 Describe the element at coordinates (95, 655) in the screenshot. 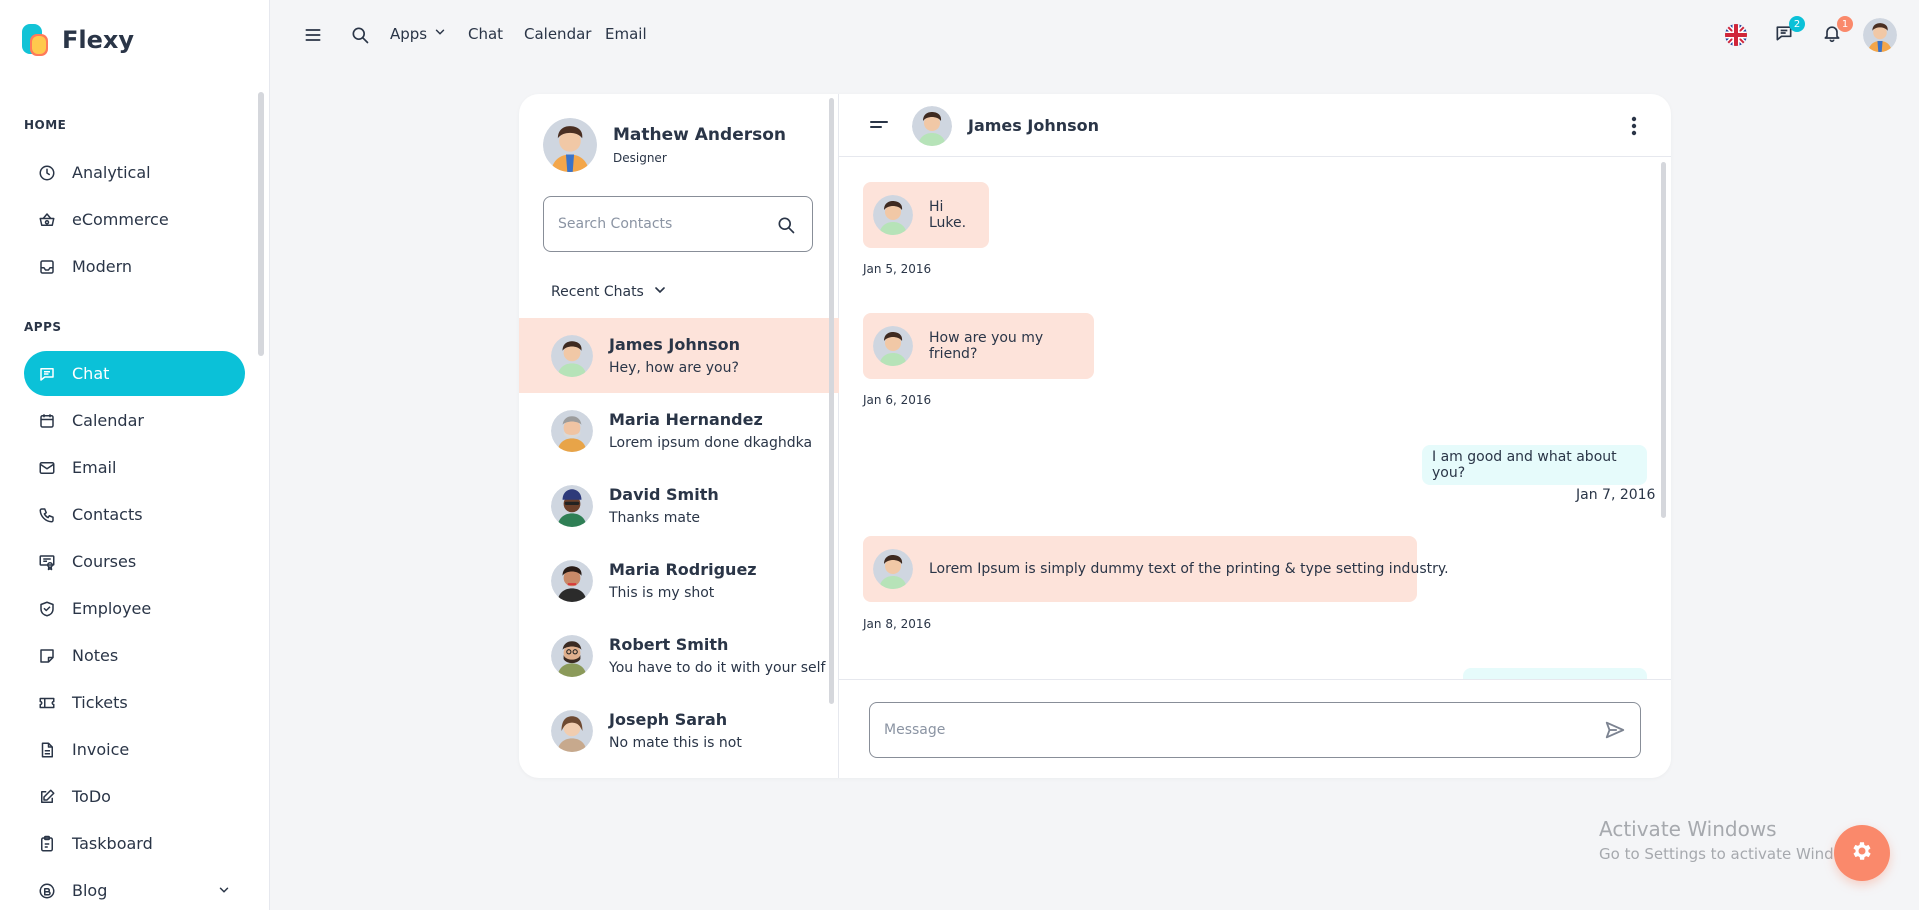

I see `sidebar-item-label: Notes` at that location.